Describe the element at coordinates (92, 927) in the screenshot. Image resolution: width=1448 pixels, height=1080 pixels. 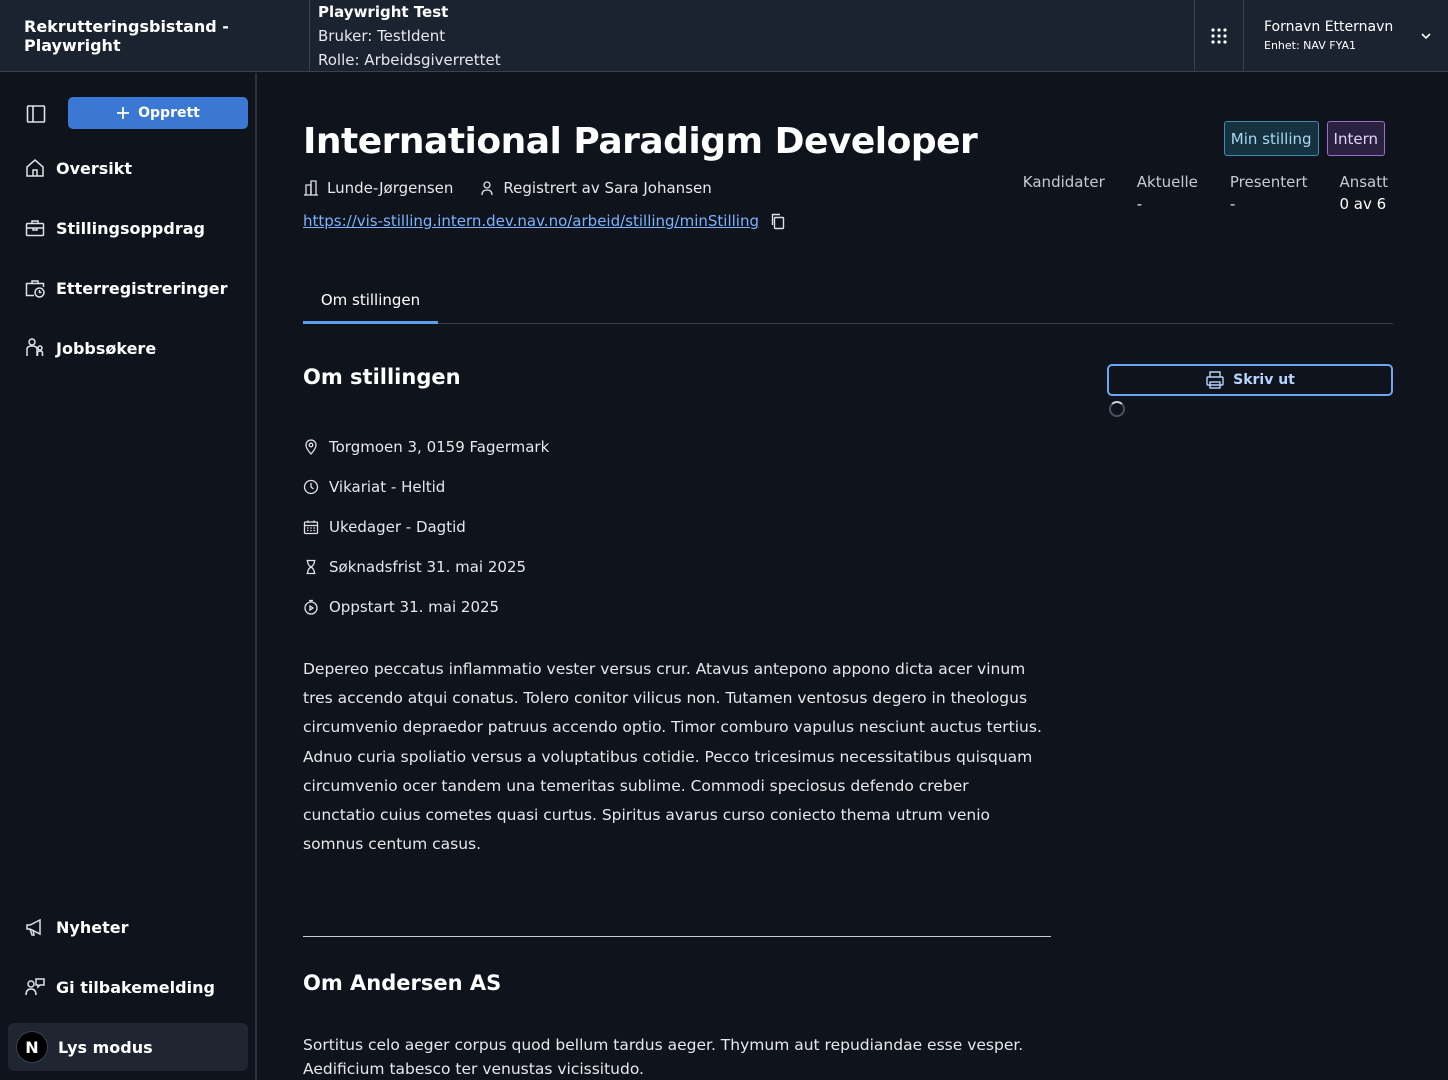
I see `sidebar-item-label: Nyheter` at that location.